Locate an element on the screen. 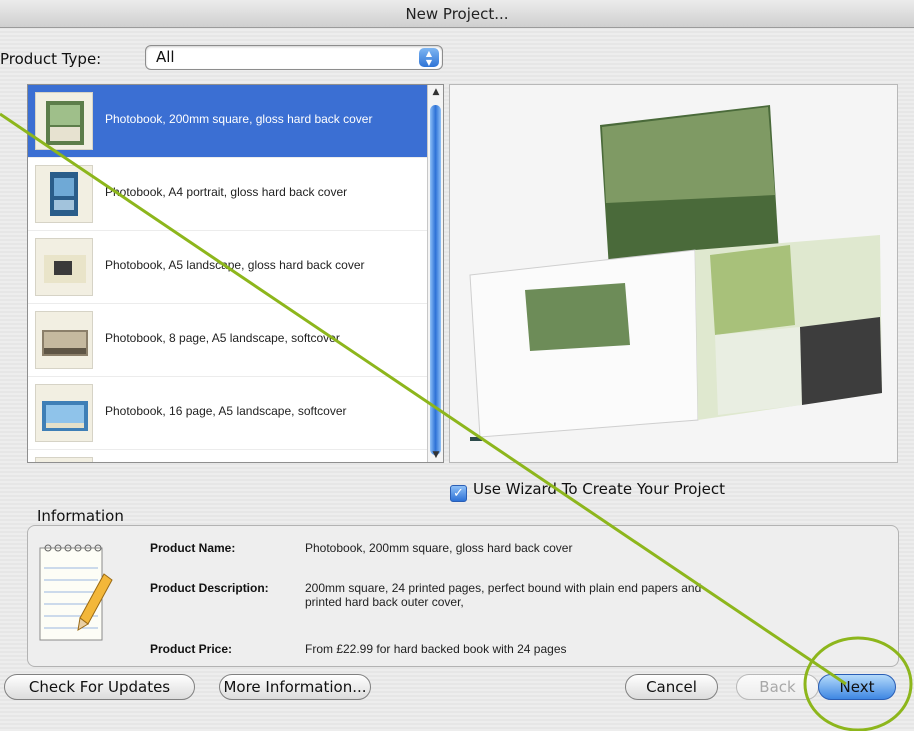  notepad-pencil-icon is located at coordinates (78, 595).